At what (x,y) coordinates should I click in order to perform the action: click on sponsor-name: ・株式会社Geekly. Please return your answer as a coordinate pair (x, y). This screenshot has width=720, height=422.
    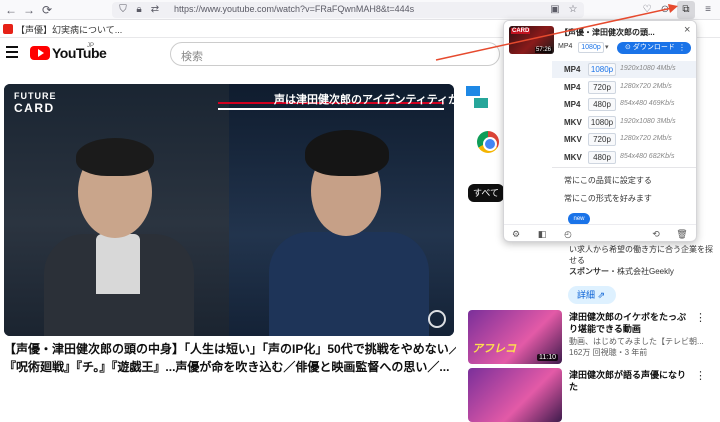
    Looking at the image, I should click on (641, 271).